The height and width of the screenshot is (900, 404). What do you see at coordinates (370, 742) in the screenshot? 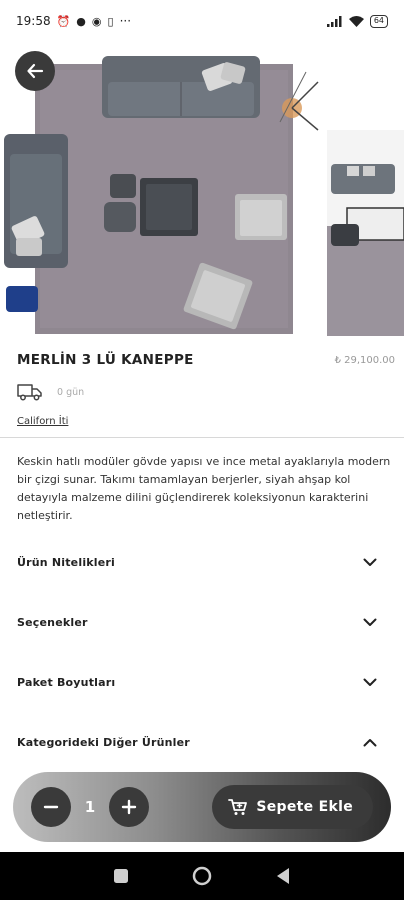
I see `chevron-up-icon` at bounding box center [370, 742].